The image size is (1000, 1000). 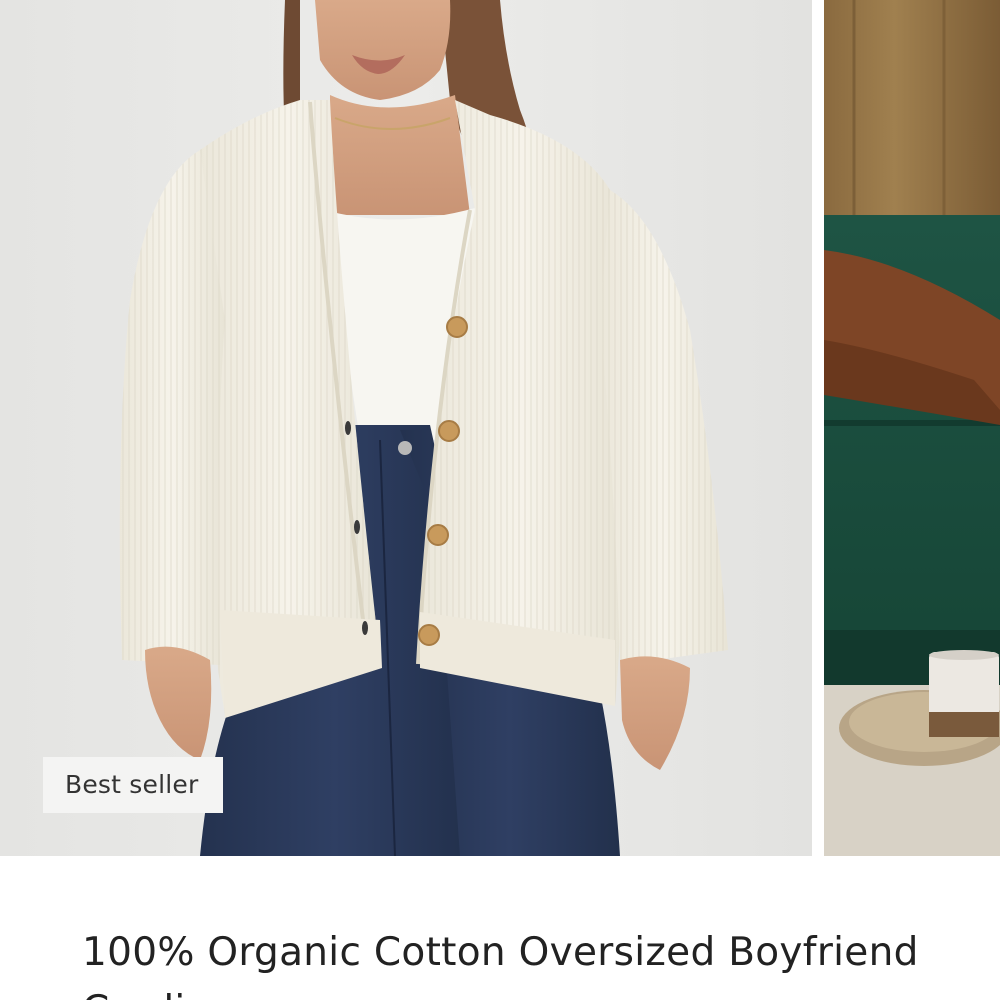 What do you see at coordinates (133, 785) in the screenshot?
I see `best-seller-badge: Best seller` at bounding box center [133, 785].